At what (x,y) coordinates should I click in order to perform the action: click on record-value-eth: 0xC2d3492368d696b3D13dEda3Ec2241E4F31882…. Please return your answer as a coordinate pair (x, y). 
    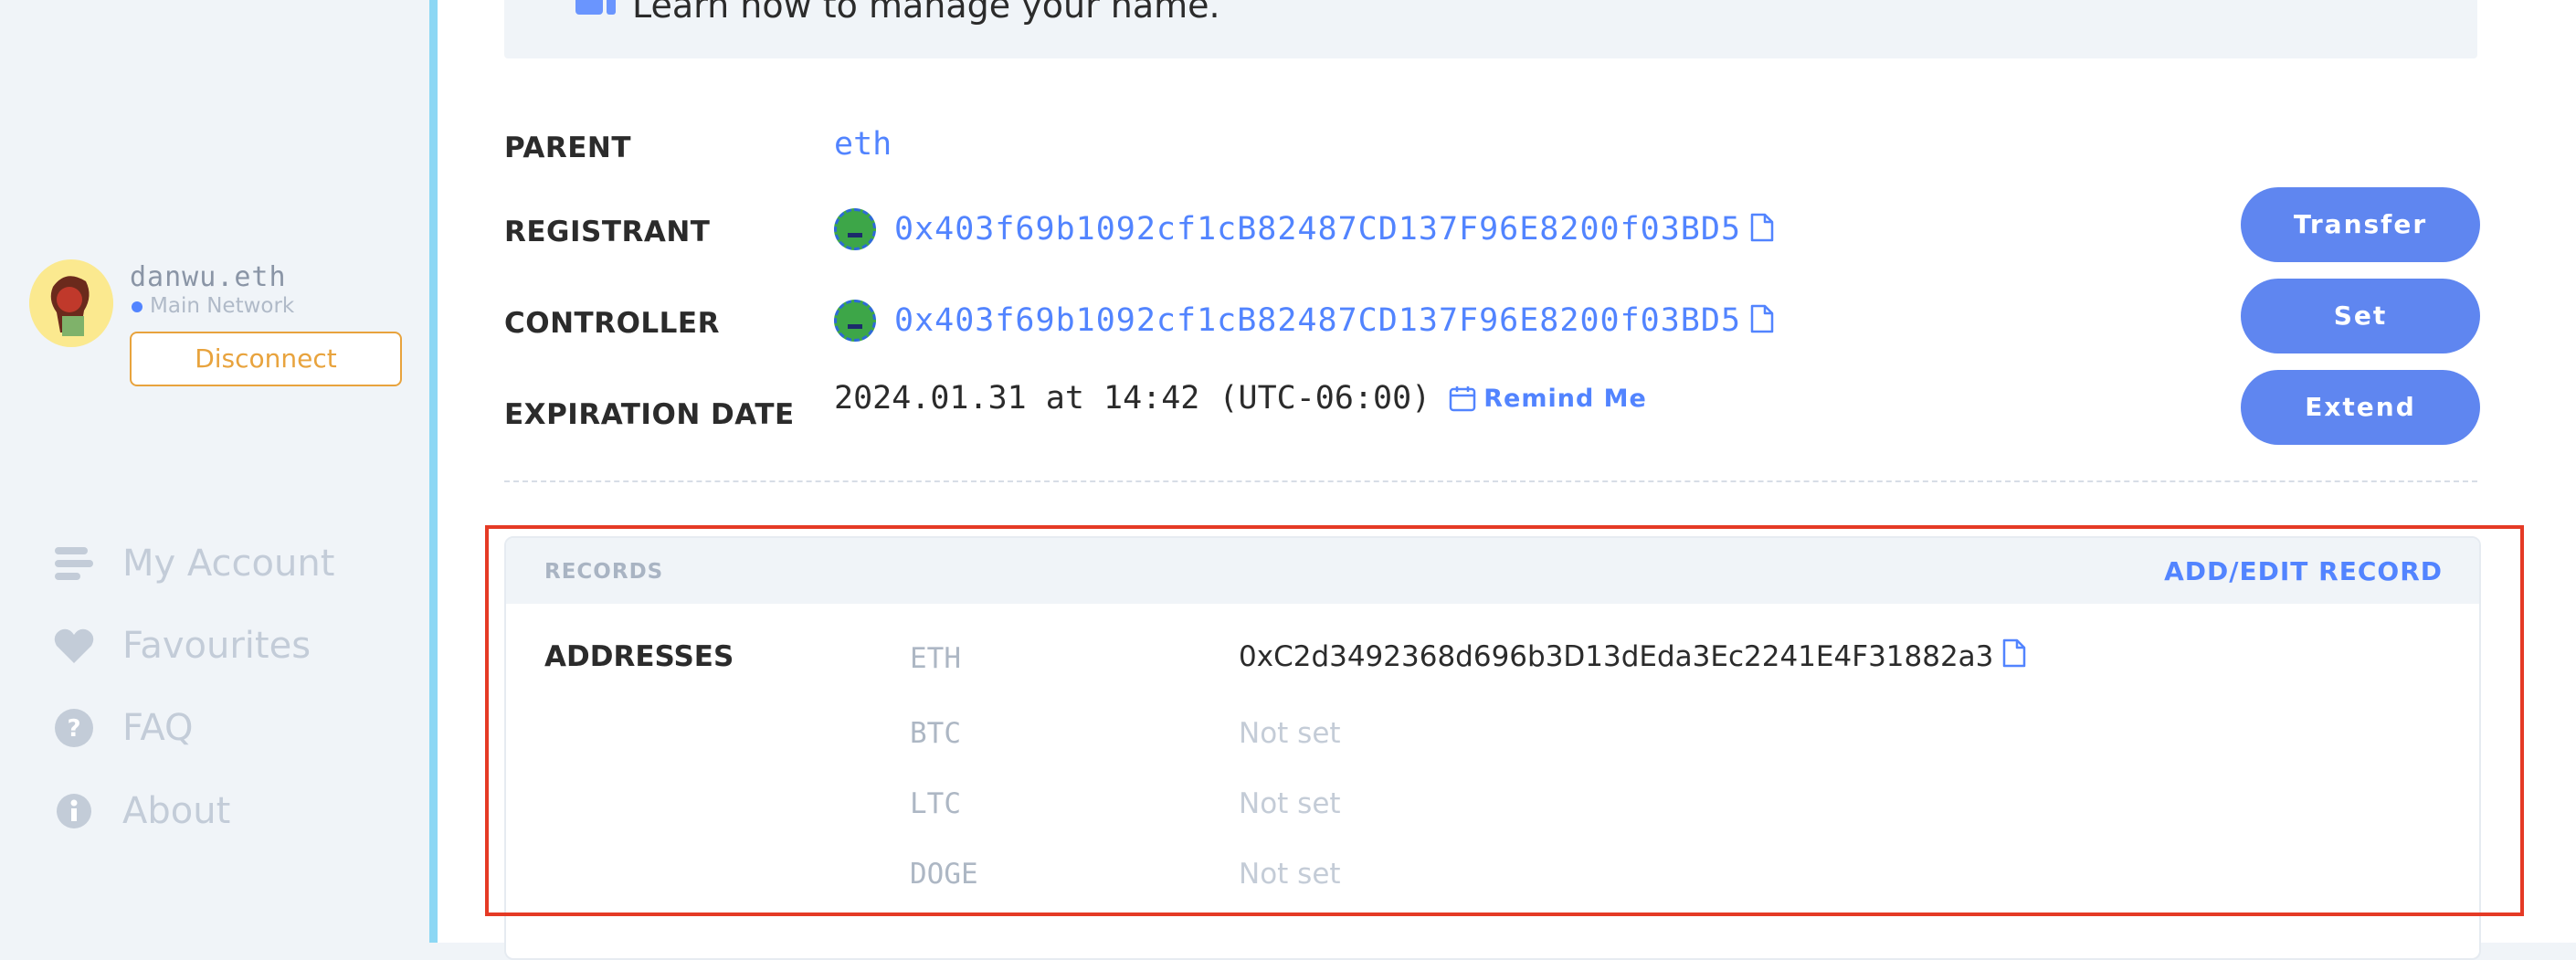
    Looking at the image, I should click on (1632, 656).